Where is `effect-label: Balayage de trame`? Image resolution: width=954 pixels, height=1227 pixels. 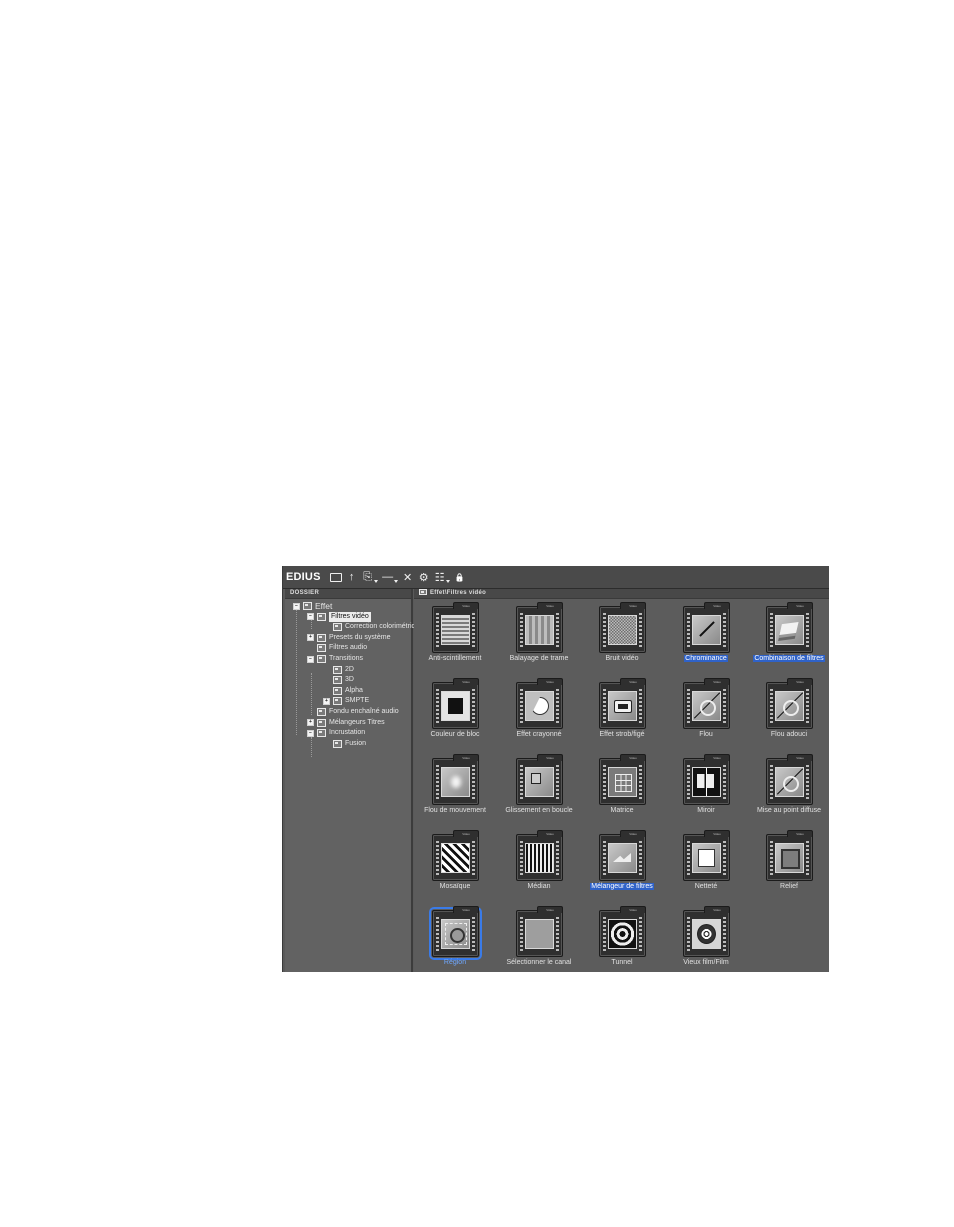
effect-label: Balayage de trame is located at coordinates (539, 658).